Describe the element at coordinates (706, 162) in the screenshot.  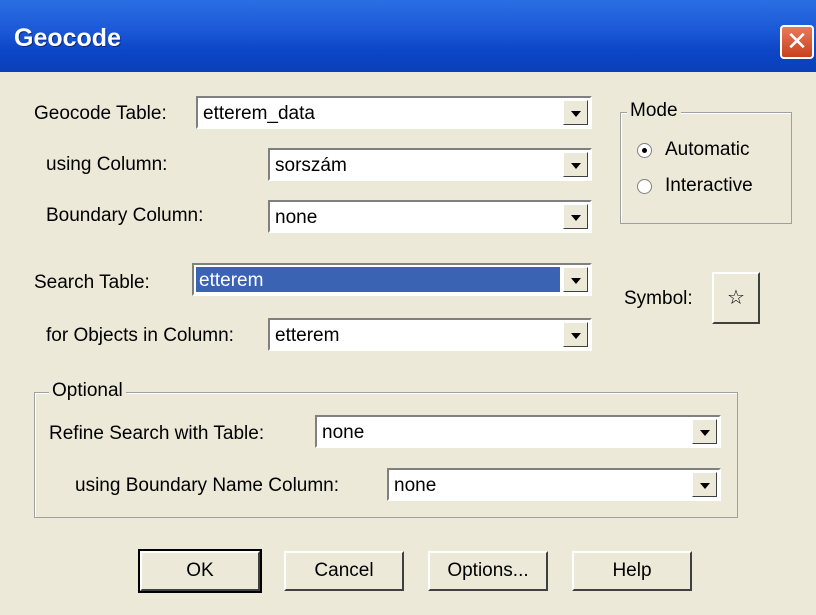
I see `mode-group: Mode Automatic Interactive` at that location.